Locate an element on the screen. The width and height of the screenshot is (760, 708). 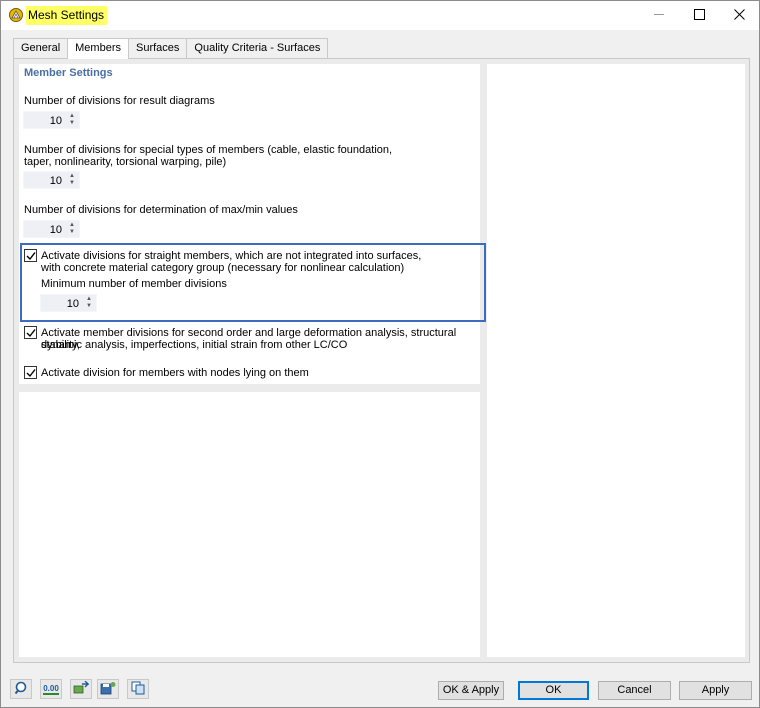
special-types-spinner: 10 ▲ ▼ is located at coordinates (51, 180).